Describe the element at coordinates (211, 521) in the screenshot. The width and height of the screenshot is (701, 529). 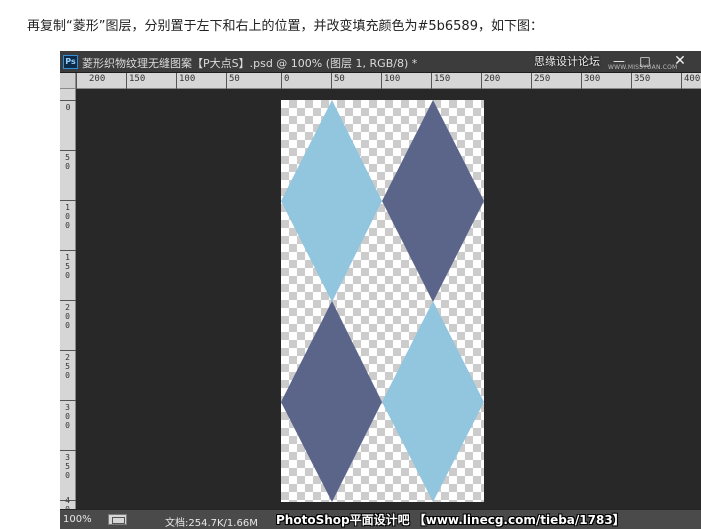
I see `document-size-info: 文档:254.7K/1.66M` at that location.